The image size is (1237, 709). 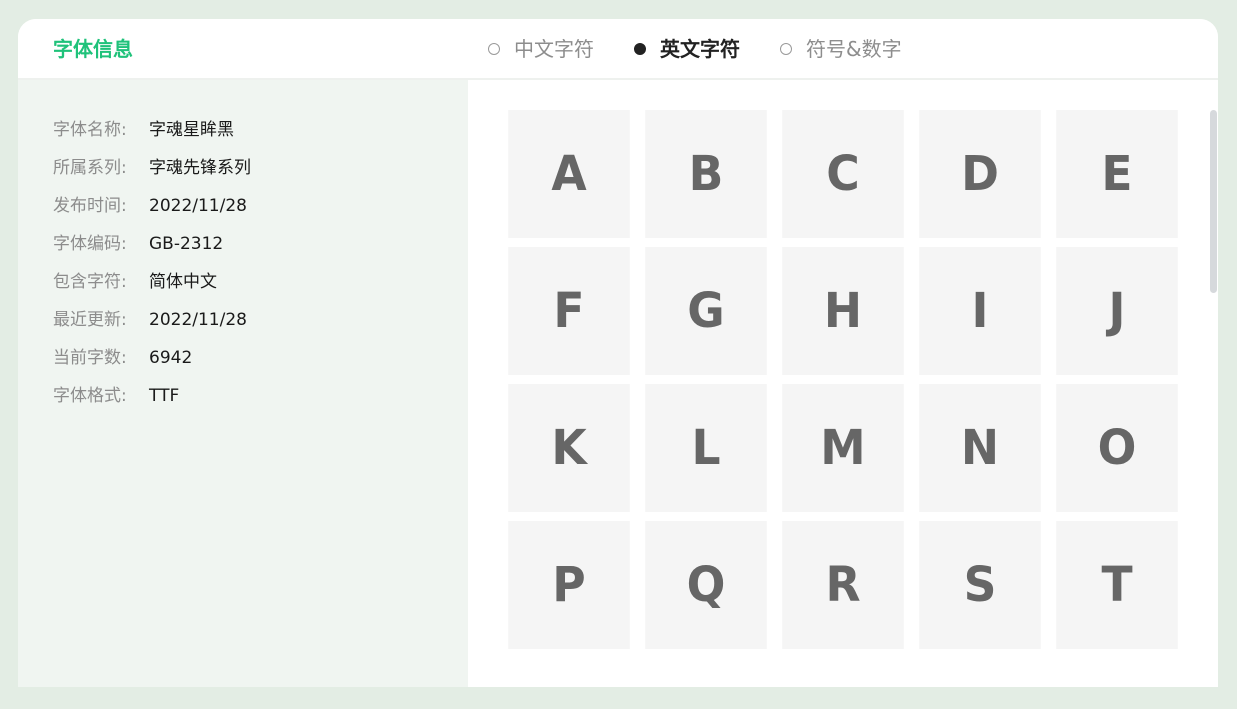 What do you see at coordinates (191, 130) in the screenshot?
I see `info-value: 字魂星眸黑` at bounding box center [191, 130].